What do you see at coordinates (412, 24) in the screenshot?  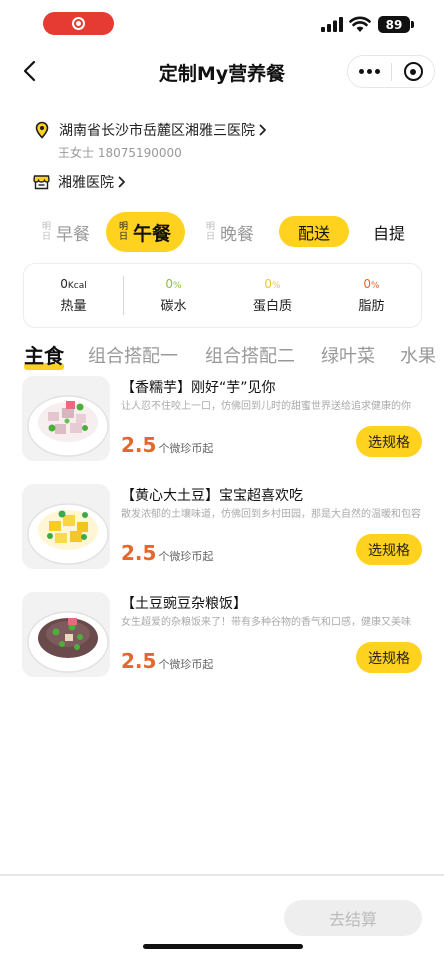 I see `battery-tip` at bounding box center [412, 24].